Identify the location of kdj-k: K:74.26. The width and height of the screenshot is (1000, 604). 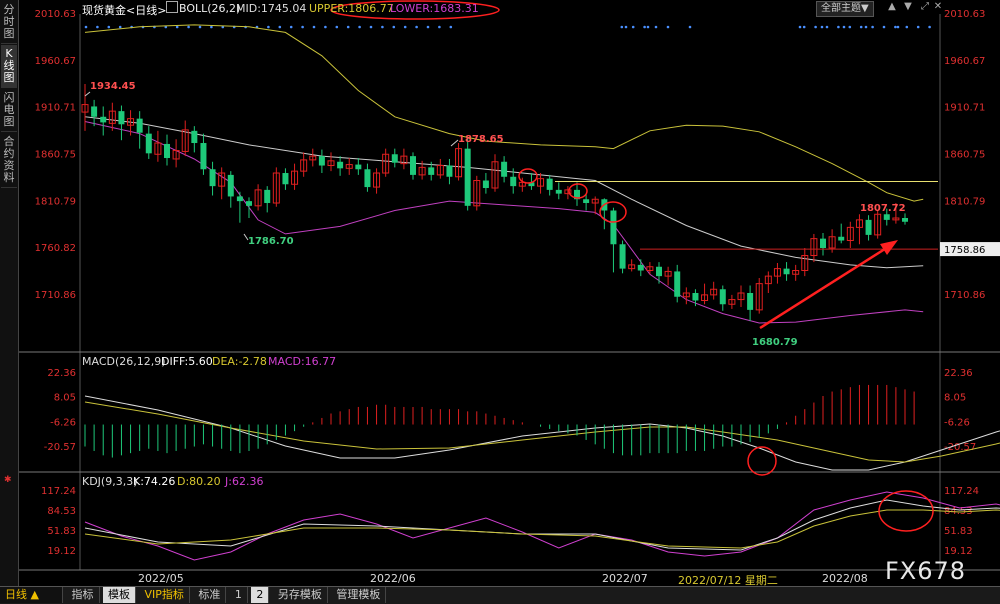
(154, 481).